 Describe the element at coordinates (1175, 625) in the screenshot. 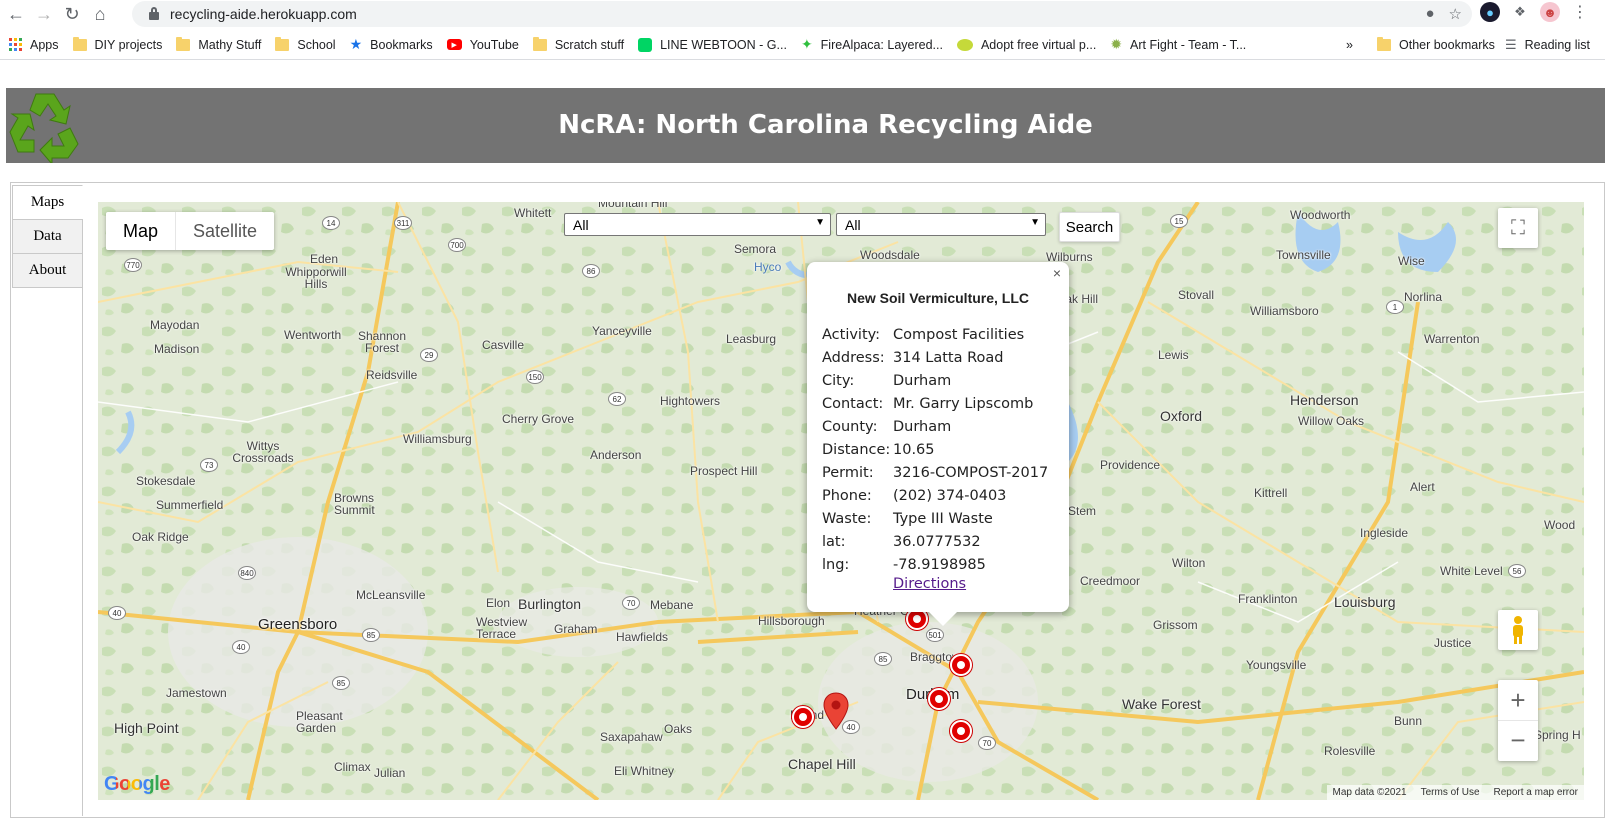

I see `place-label: Grissom` at that location.